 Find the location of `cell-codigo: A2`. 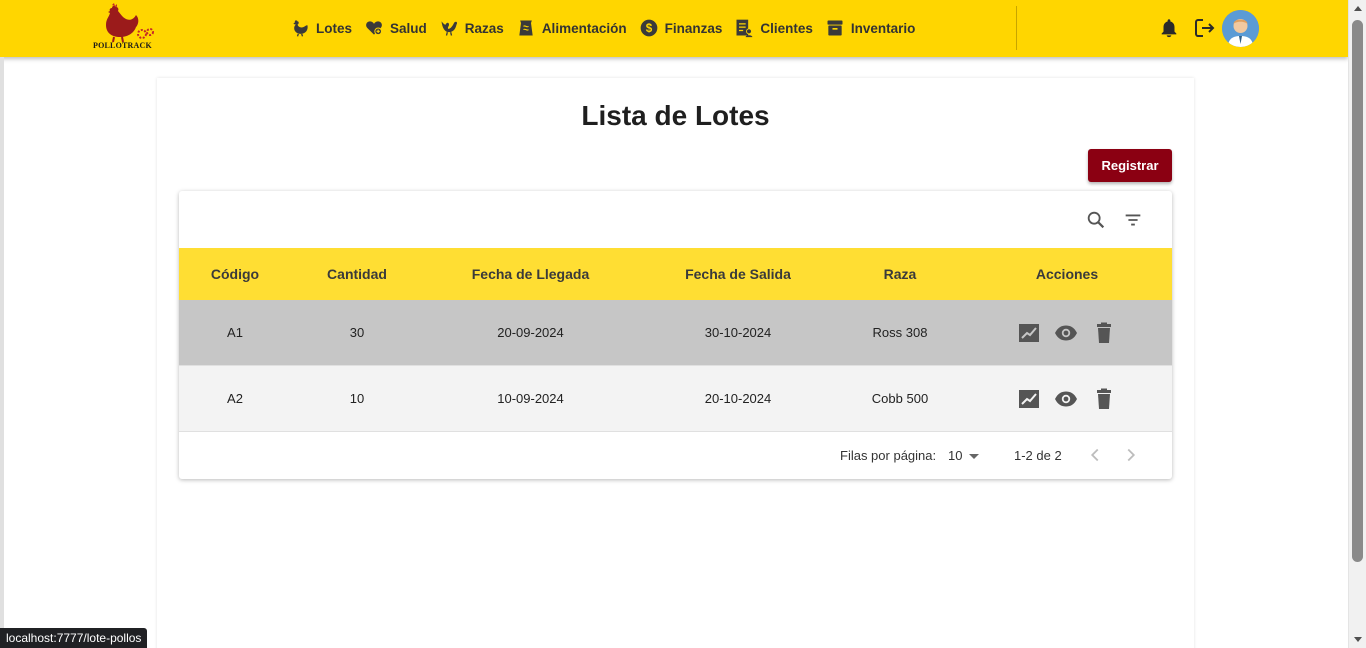

cell-codigo: A2 is located at coordinates (235, 398).